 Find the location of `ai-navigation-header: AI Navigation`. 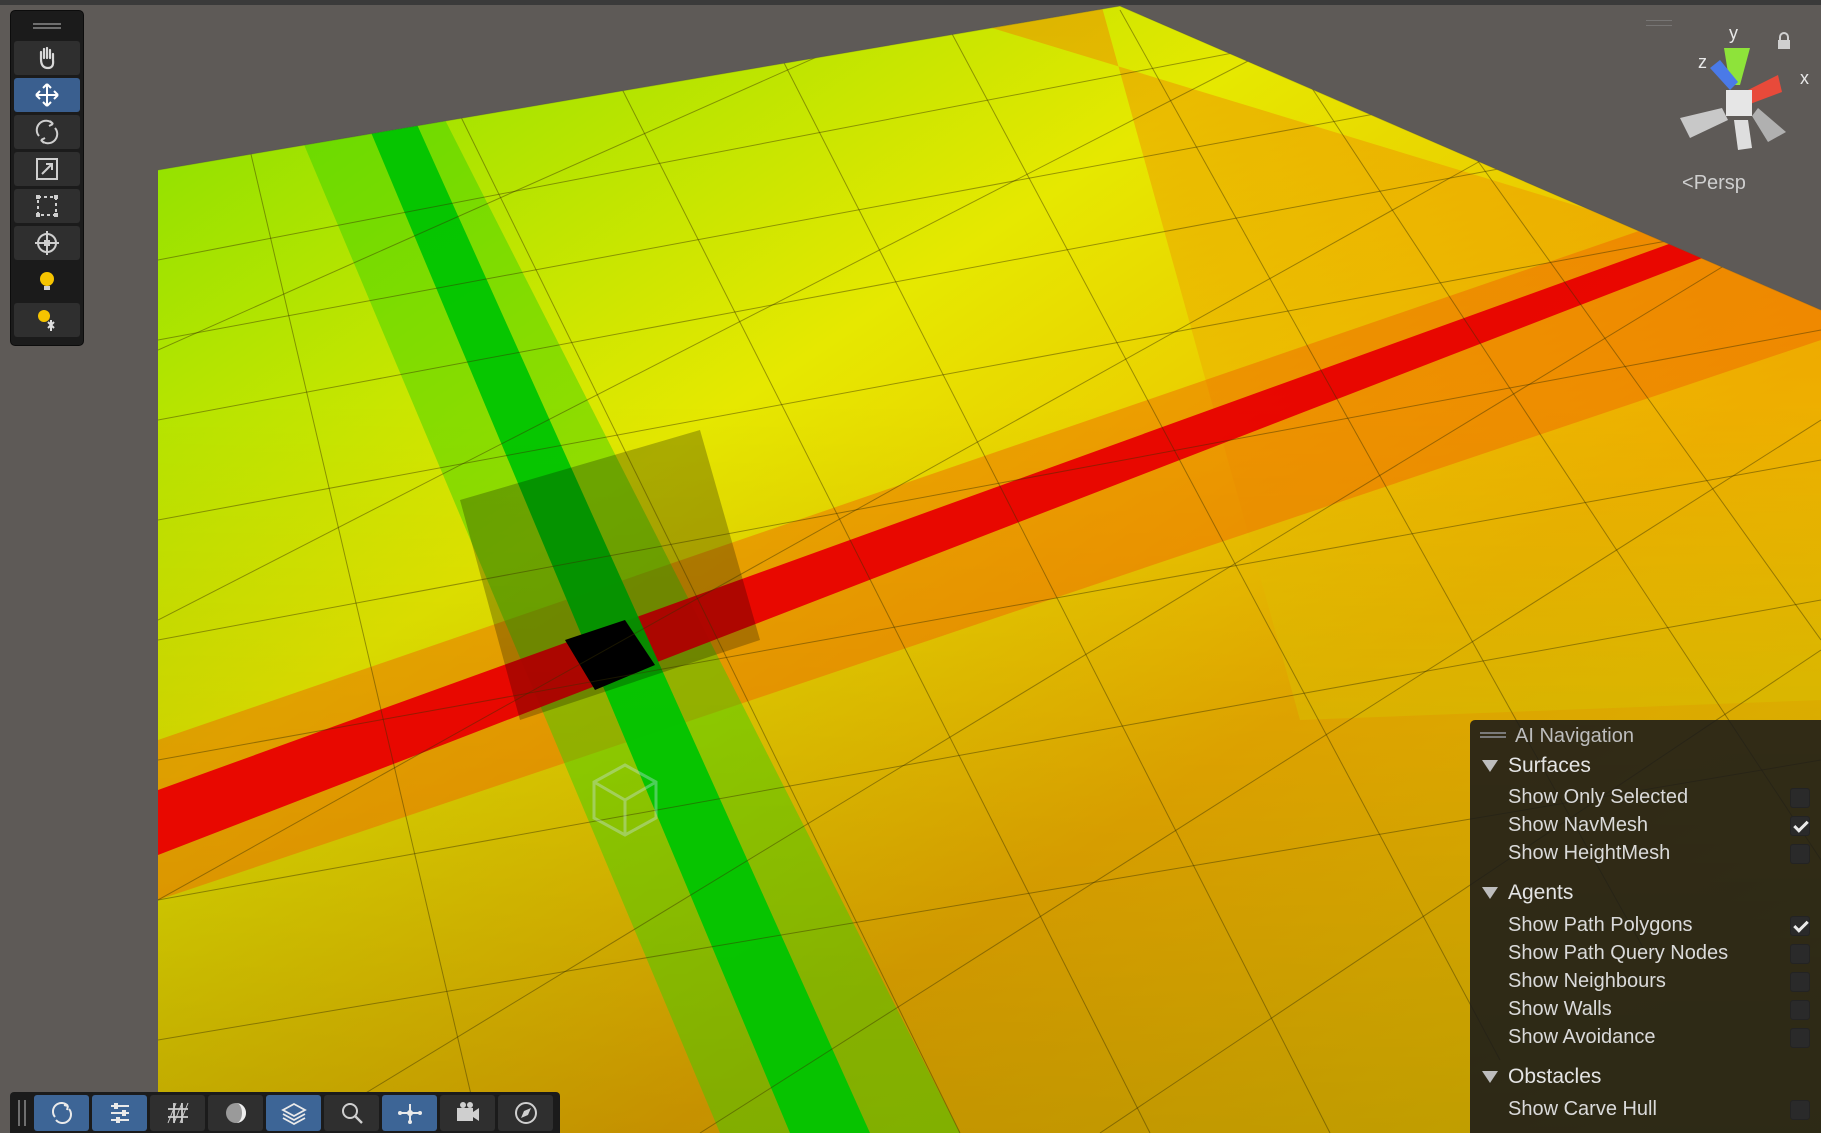

ai-navigation-header: AI Navigation is located at coordinates (1645, 736).